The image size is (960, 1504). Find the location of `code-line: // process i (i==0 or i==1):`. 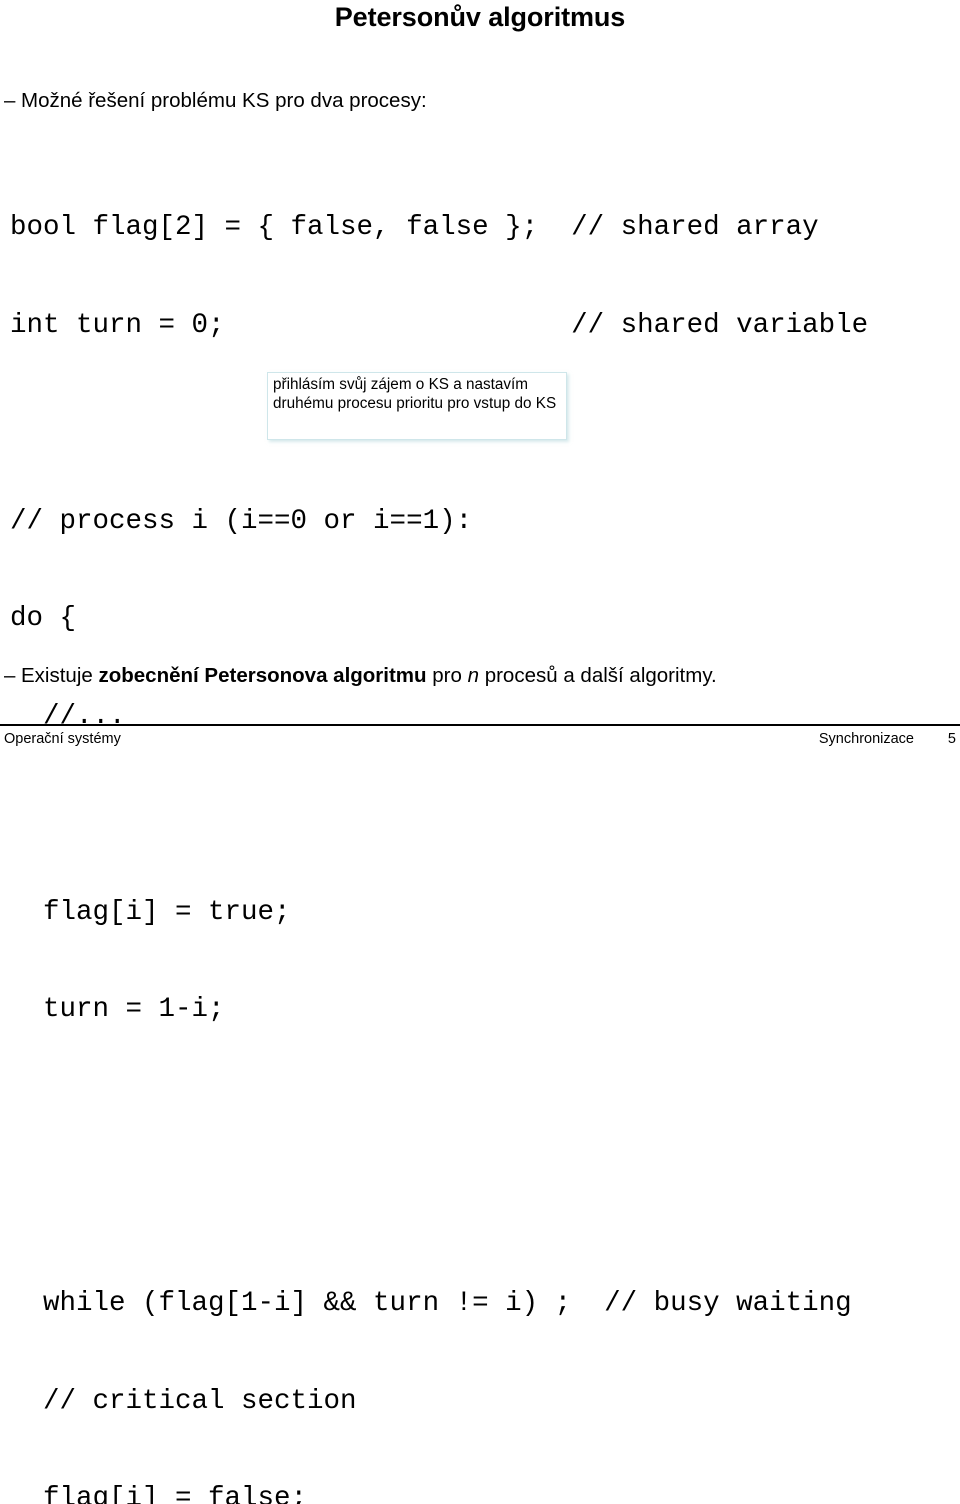

code-line: // process i (i==0 or i==1): is located at coordinates (241, 521).